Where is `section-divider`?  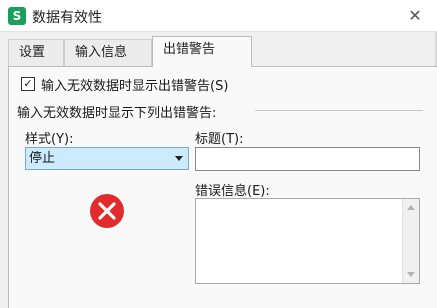
section-divider is located at coordinates (339, 110).